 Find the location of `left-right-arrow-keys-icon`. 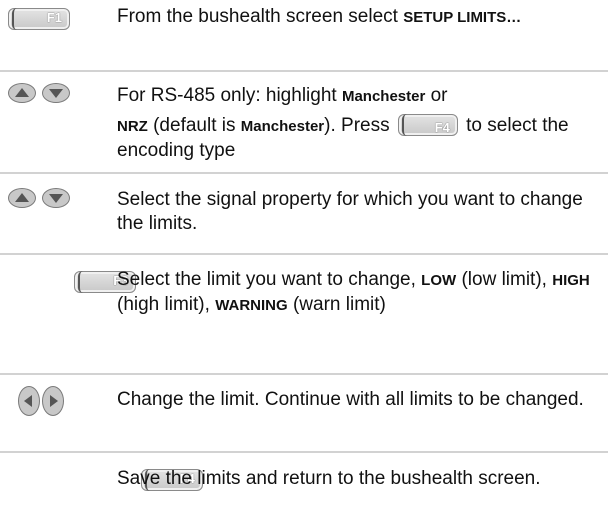

left-right-arrow-keys-icon is located at coordinates (48, 402).